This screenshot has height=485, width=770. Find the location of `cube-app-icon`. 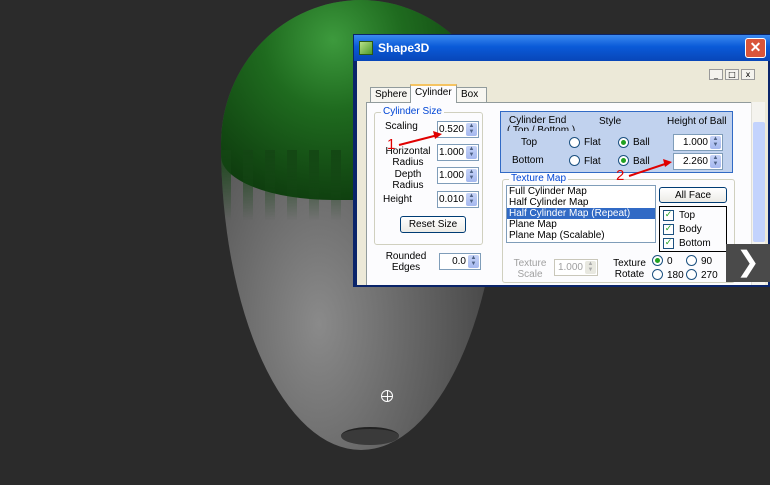

cube-app-icon is located at coordinates (366, 48).